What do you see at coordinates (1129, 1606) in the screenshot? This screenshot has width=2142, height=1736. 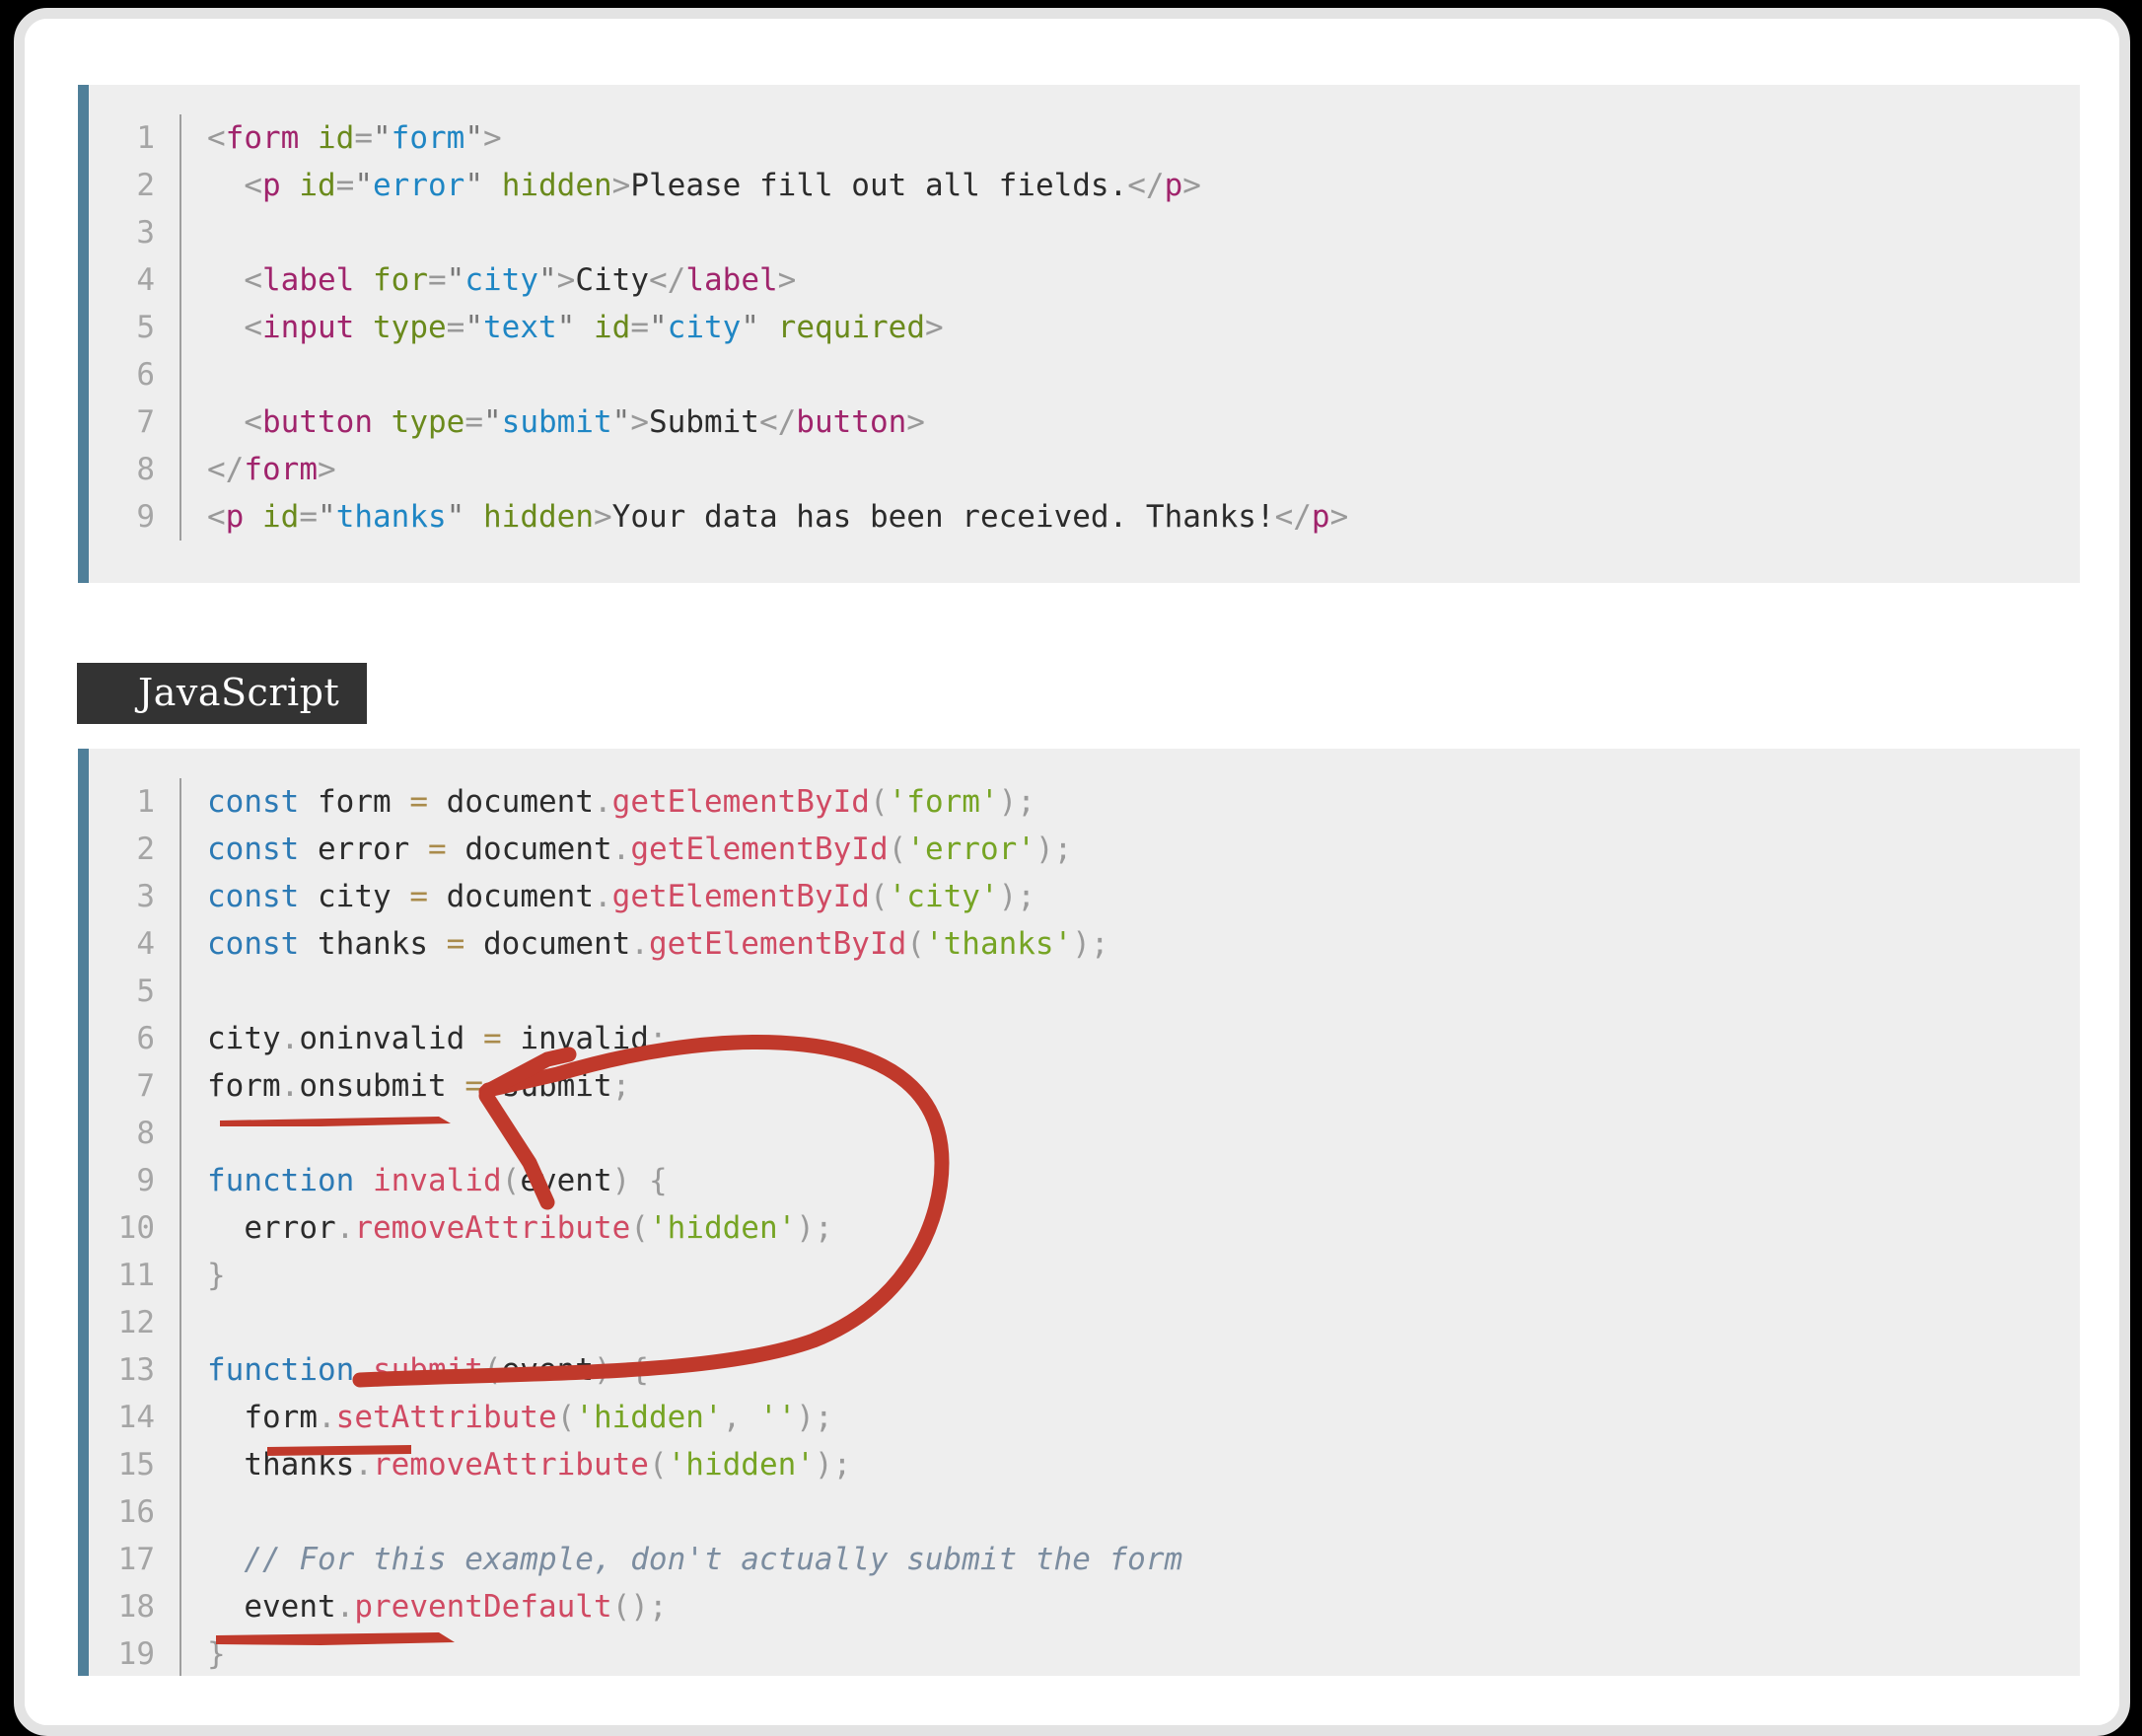 I see `code-line-content: event.preventDefault();` at bounding box center [1129, 1606].